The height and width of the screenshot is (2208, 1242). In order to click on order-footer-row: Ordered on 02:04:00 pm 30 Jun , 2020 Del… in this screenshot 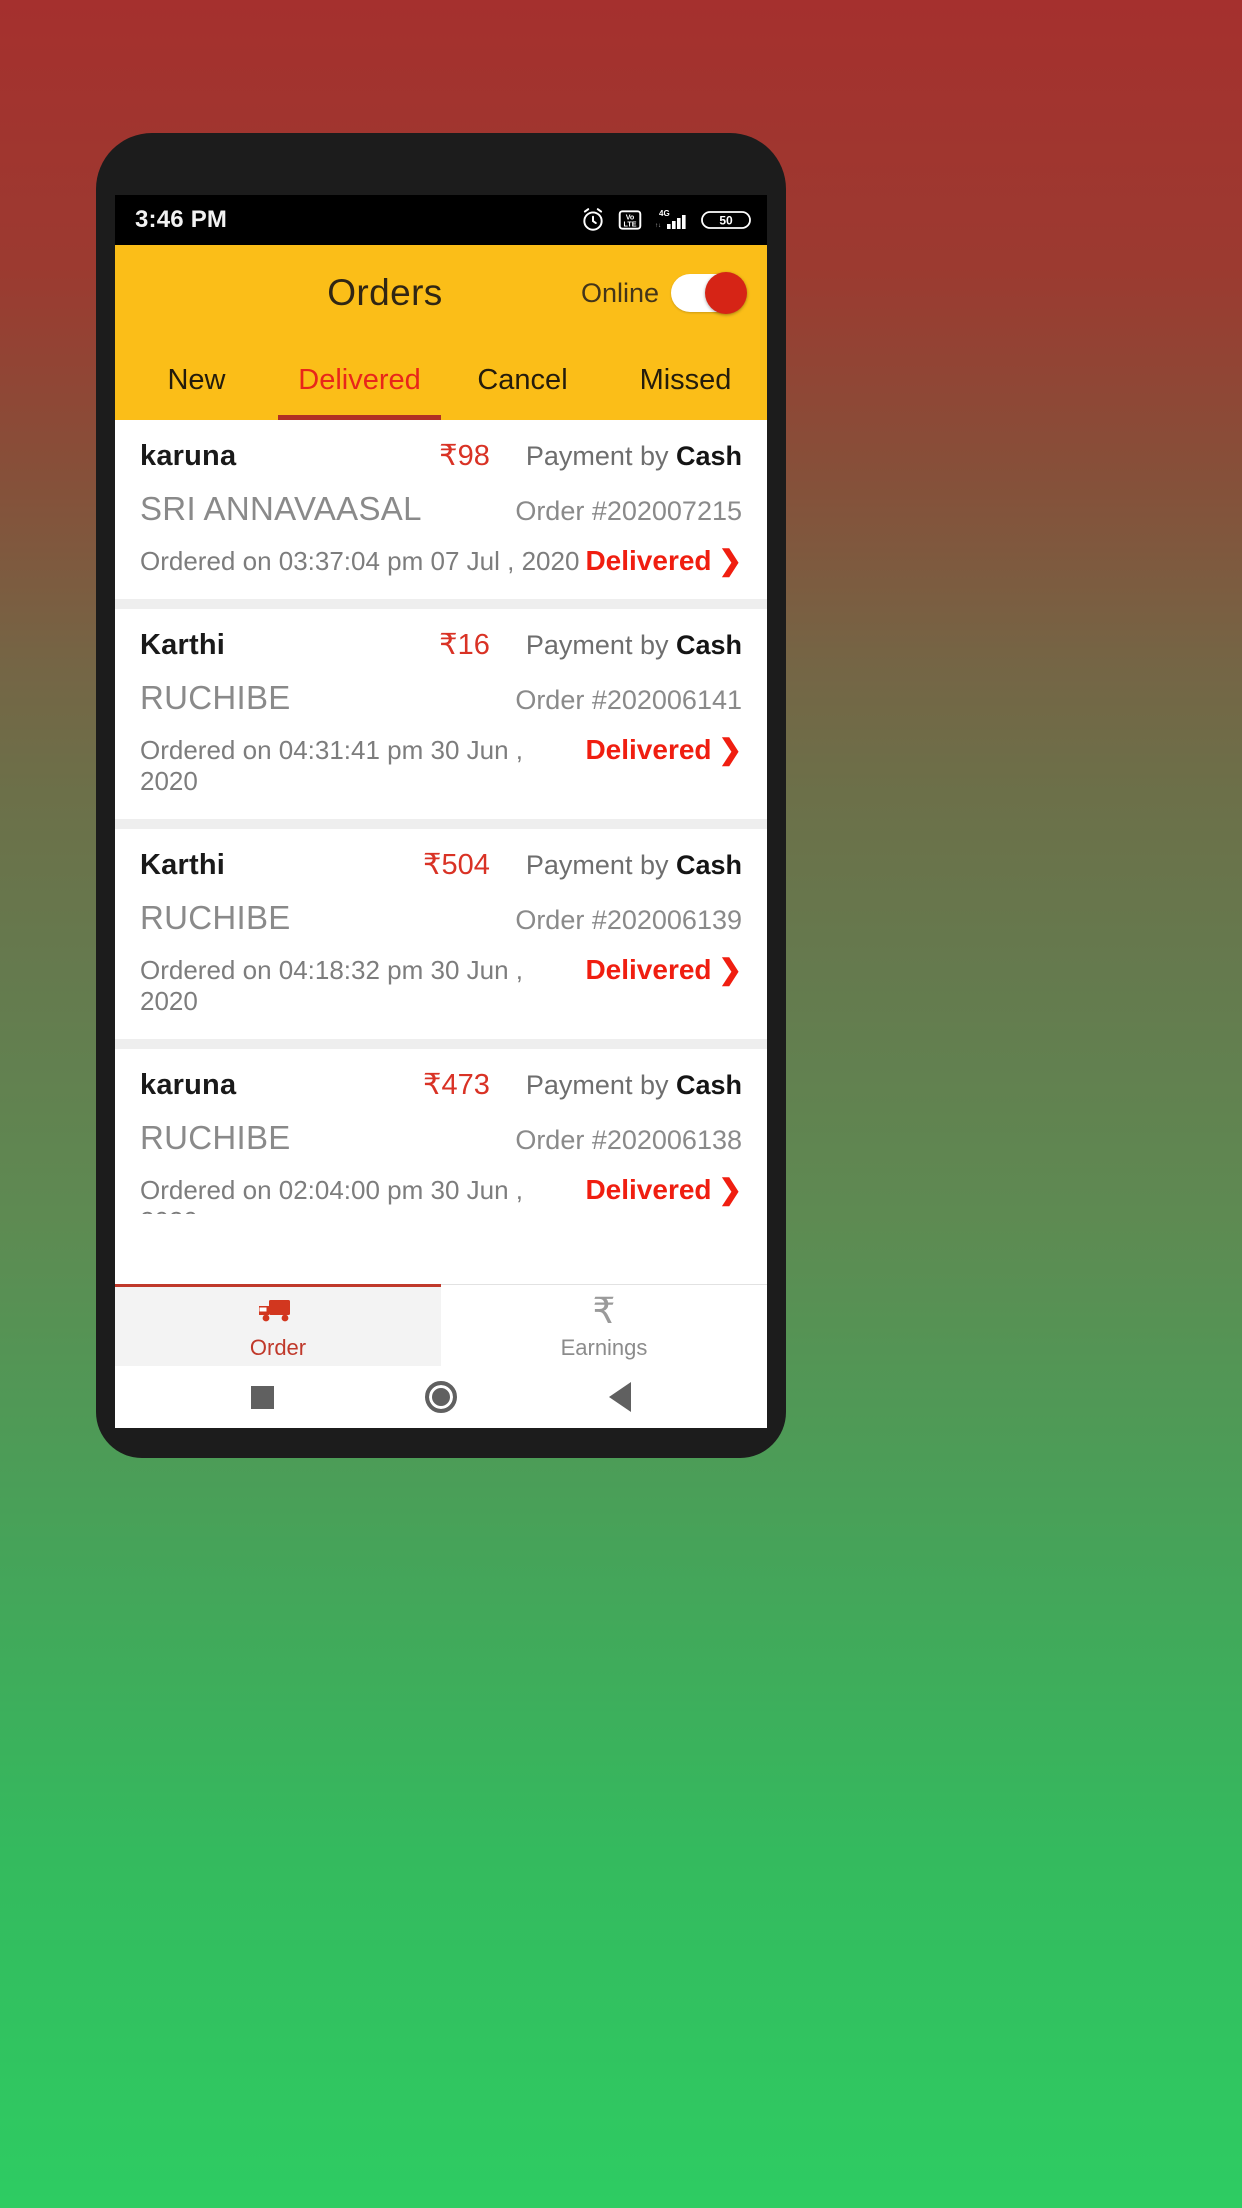, I will do `click(441, 1194)`.